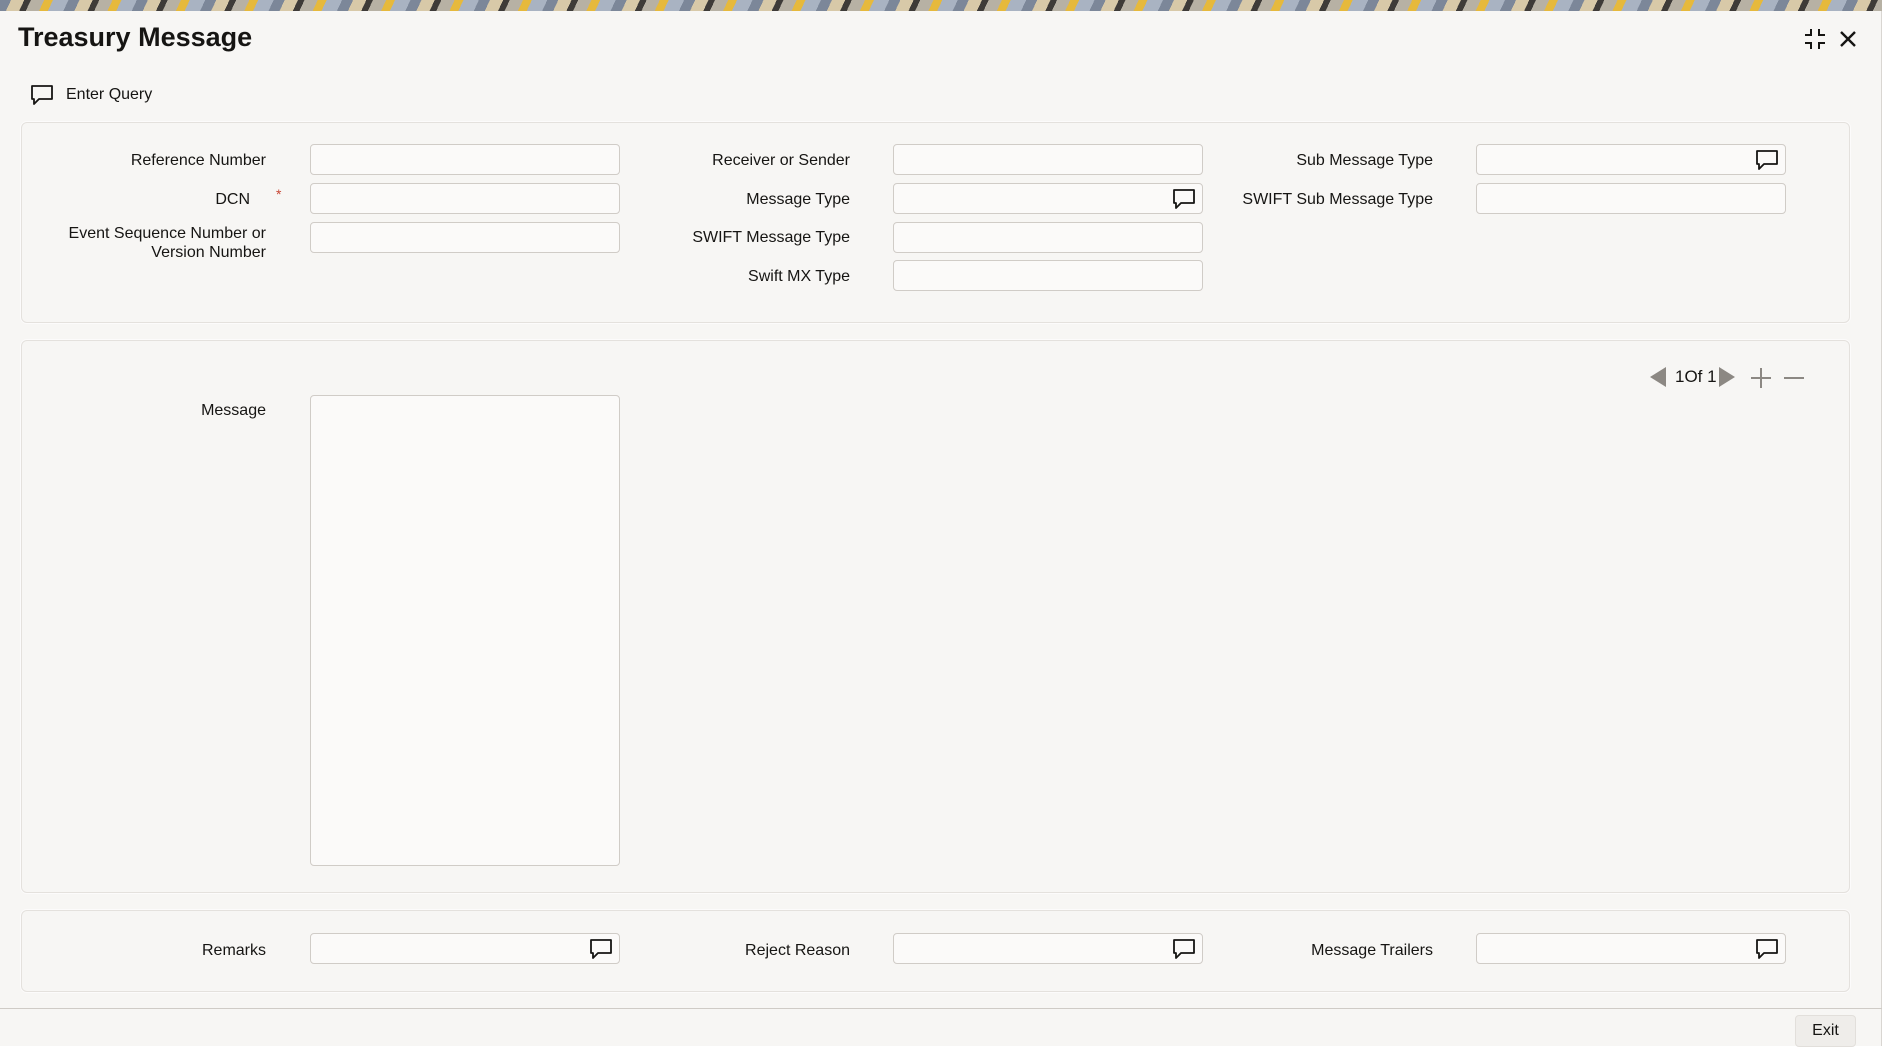 This screenshot has width=1900, height=1047. Describe the element at coordinates (771, 237) in the screenshot. I see `swift-message-type-label: SWIFT Message Type` at that location.